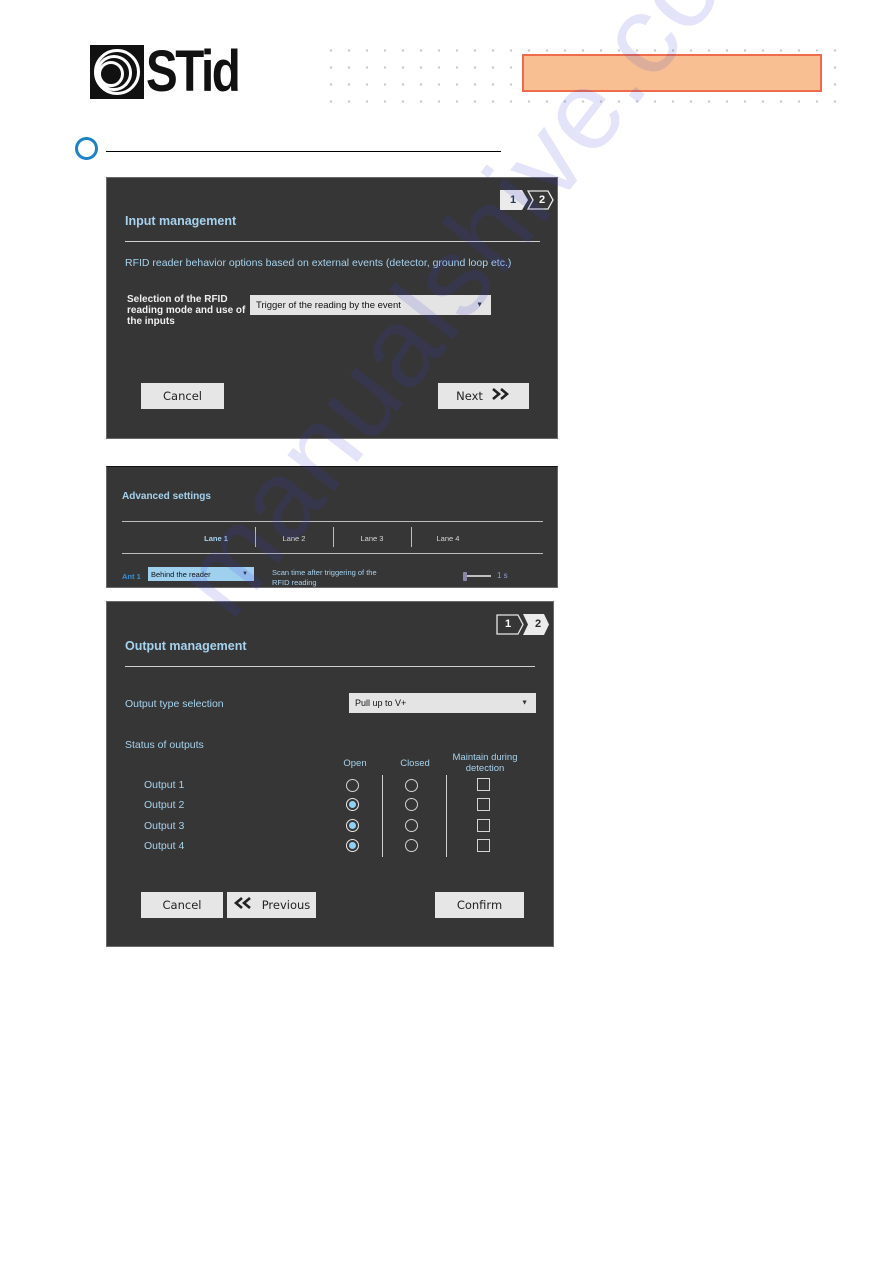 This screenshot has width=893, height=1263. I want to click on tab-lane-4: Lane 4, so click(448, 538).